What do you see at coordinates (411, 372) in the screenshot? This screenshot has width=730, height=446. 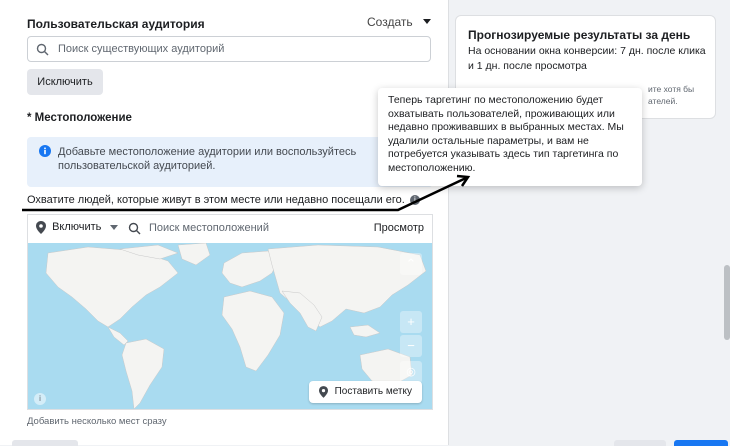 I see `locate-icon: ◎` at bounding box center [411, 372].